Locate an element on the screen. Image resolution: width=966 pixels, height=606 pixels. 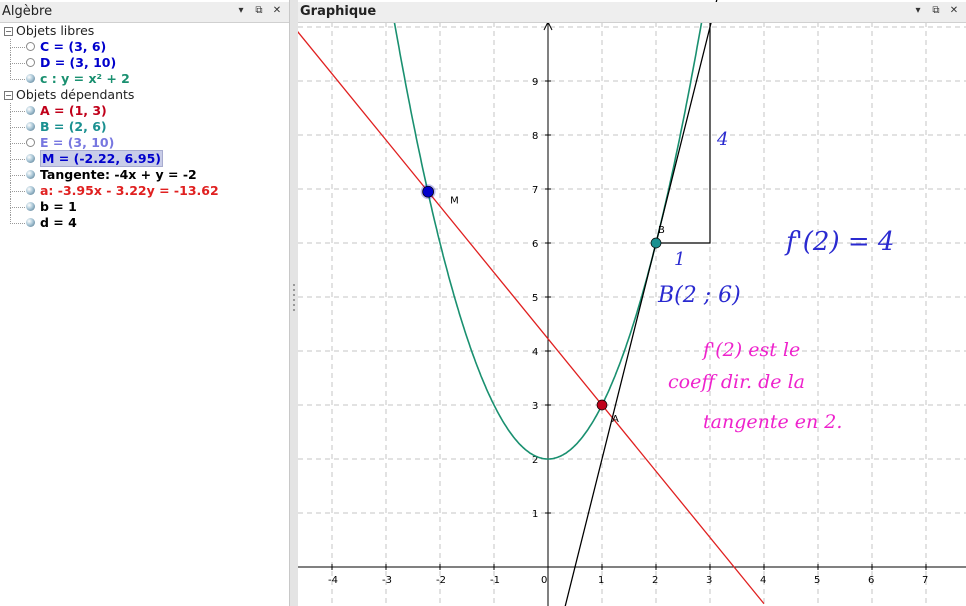
algebra-item-label: D = (3, 10) is located at coordinates (78, 62).